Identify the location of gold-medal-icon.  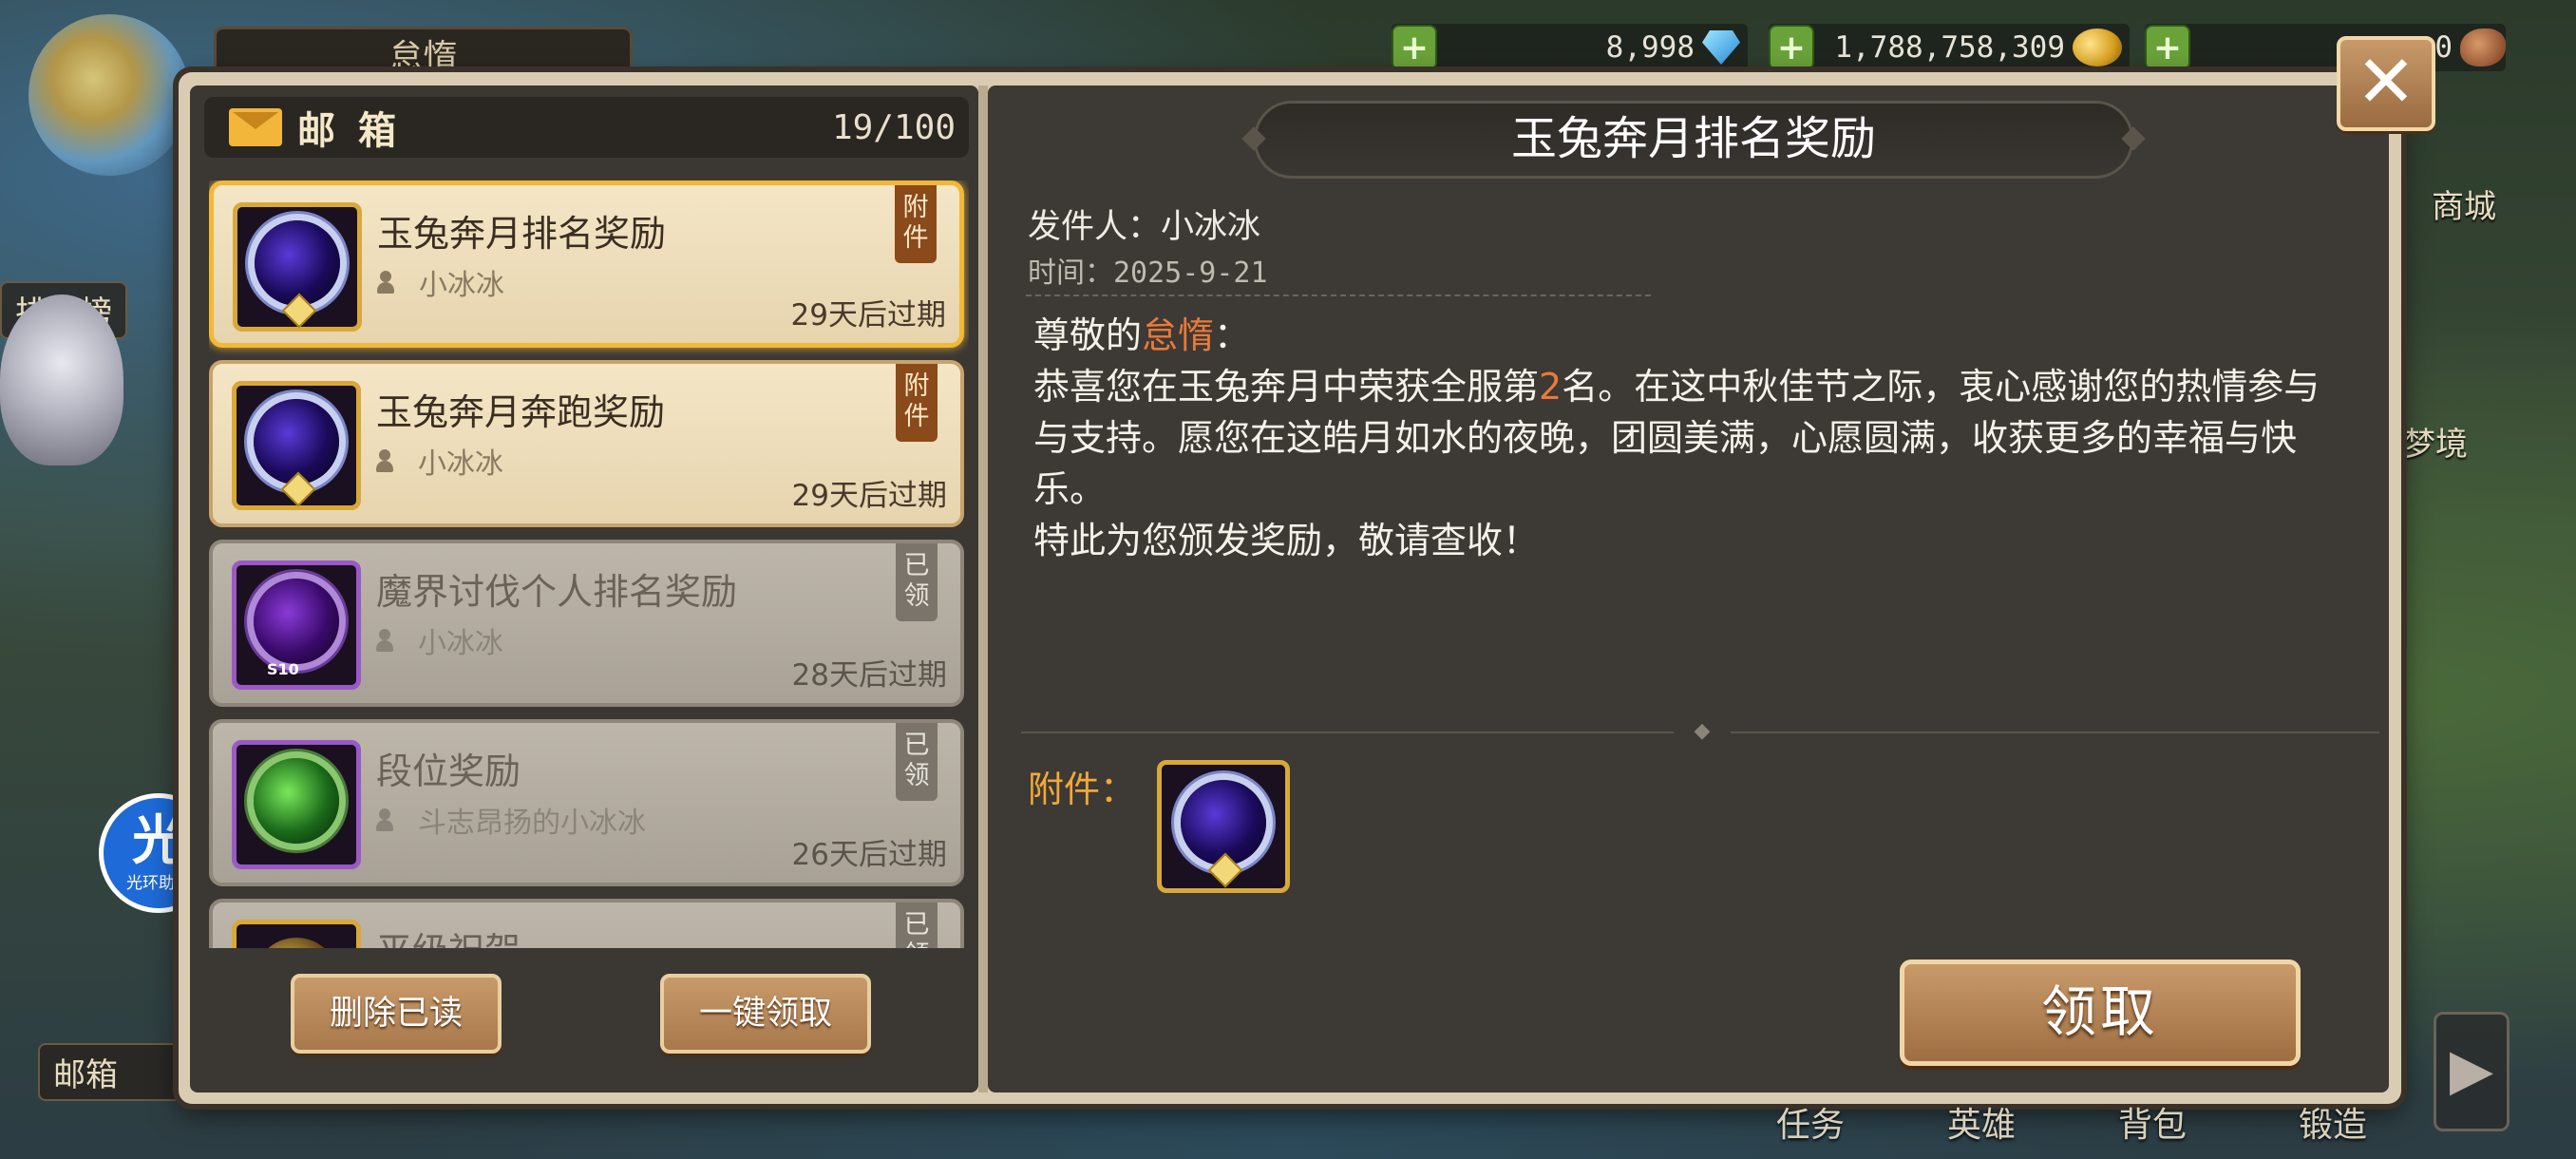
(296, 934).